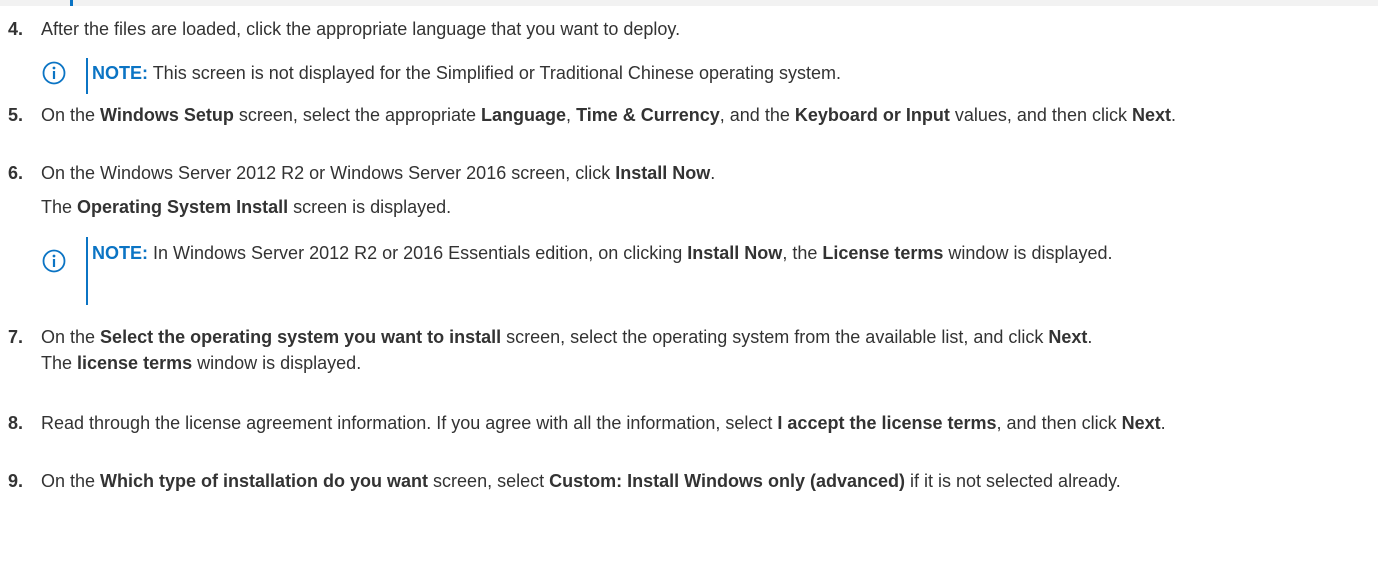 The height and width of the screenshot is (572, 1378). What do you see at coordinates (16, 29) in the screenshot?
I see `step-number: 4.` at bounding box center [16, 29].